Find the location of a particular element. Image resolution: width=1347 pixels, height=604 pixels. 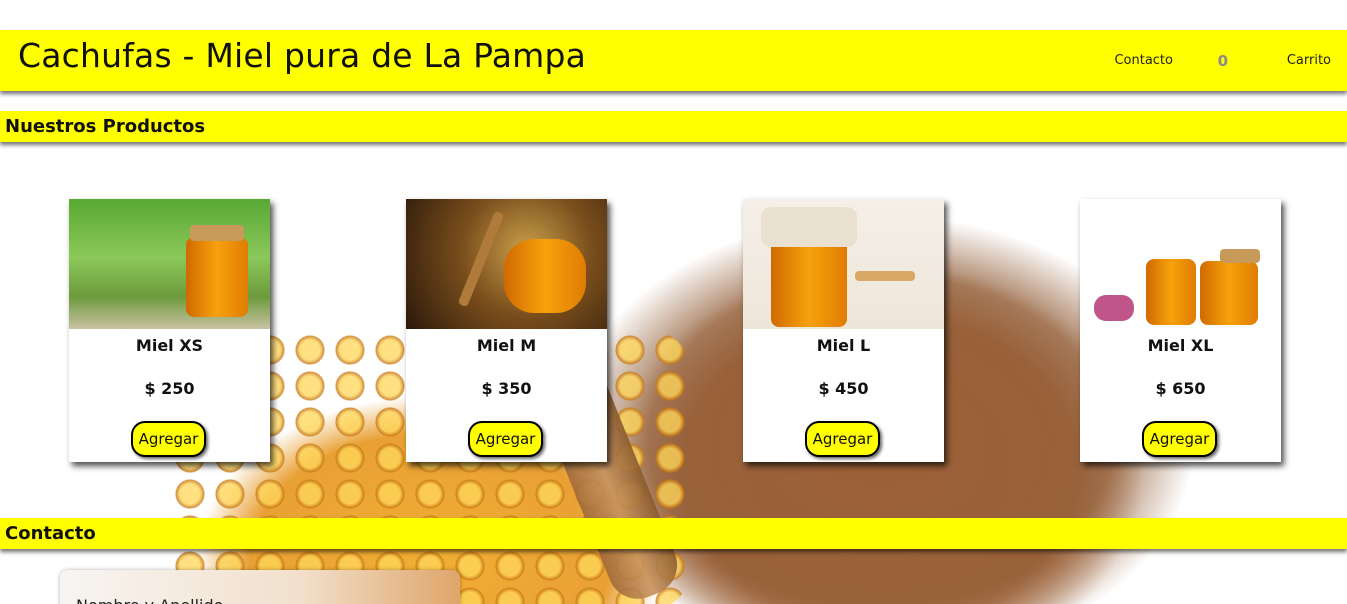

product-price: $ 350 is located at coordinates (506, 388).